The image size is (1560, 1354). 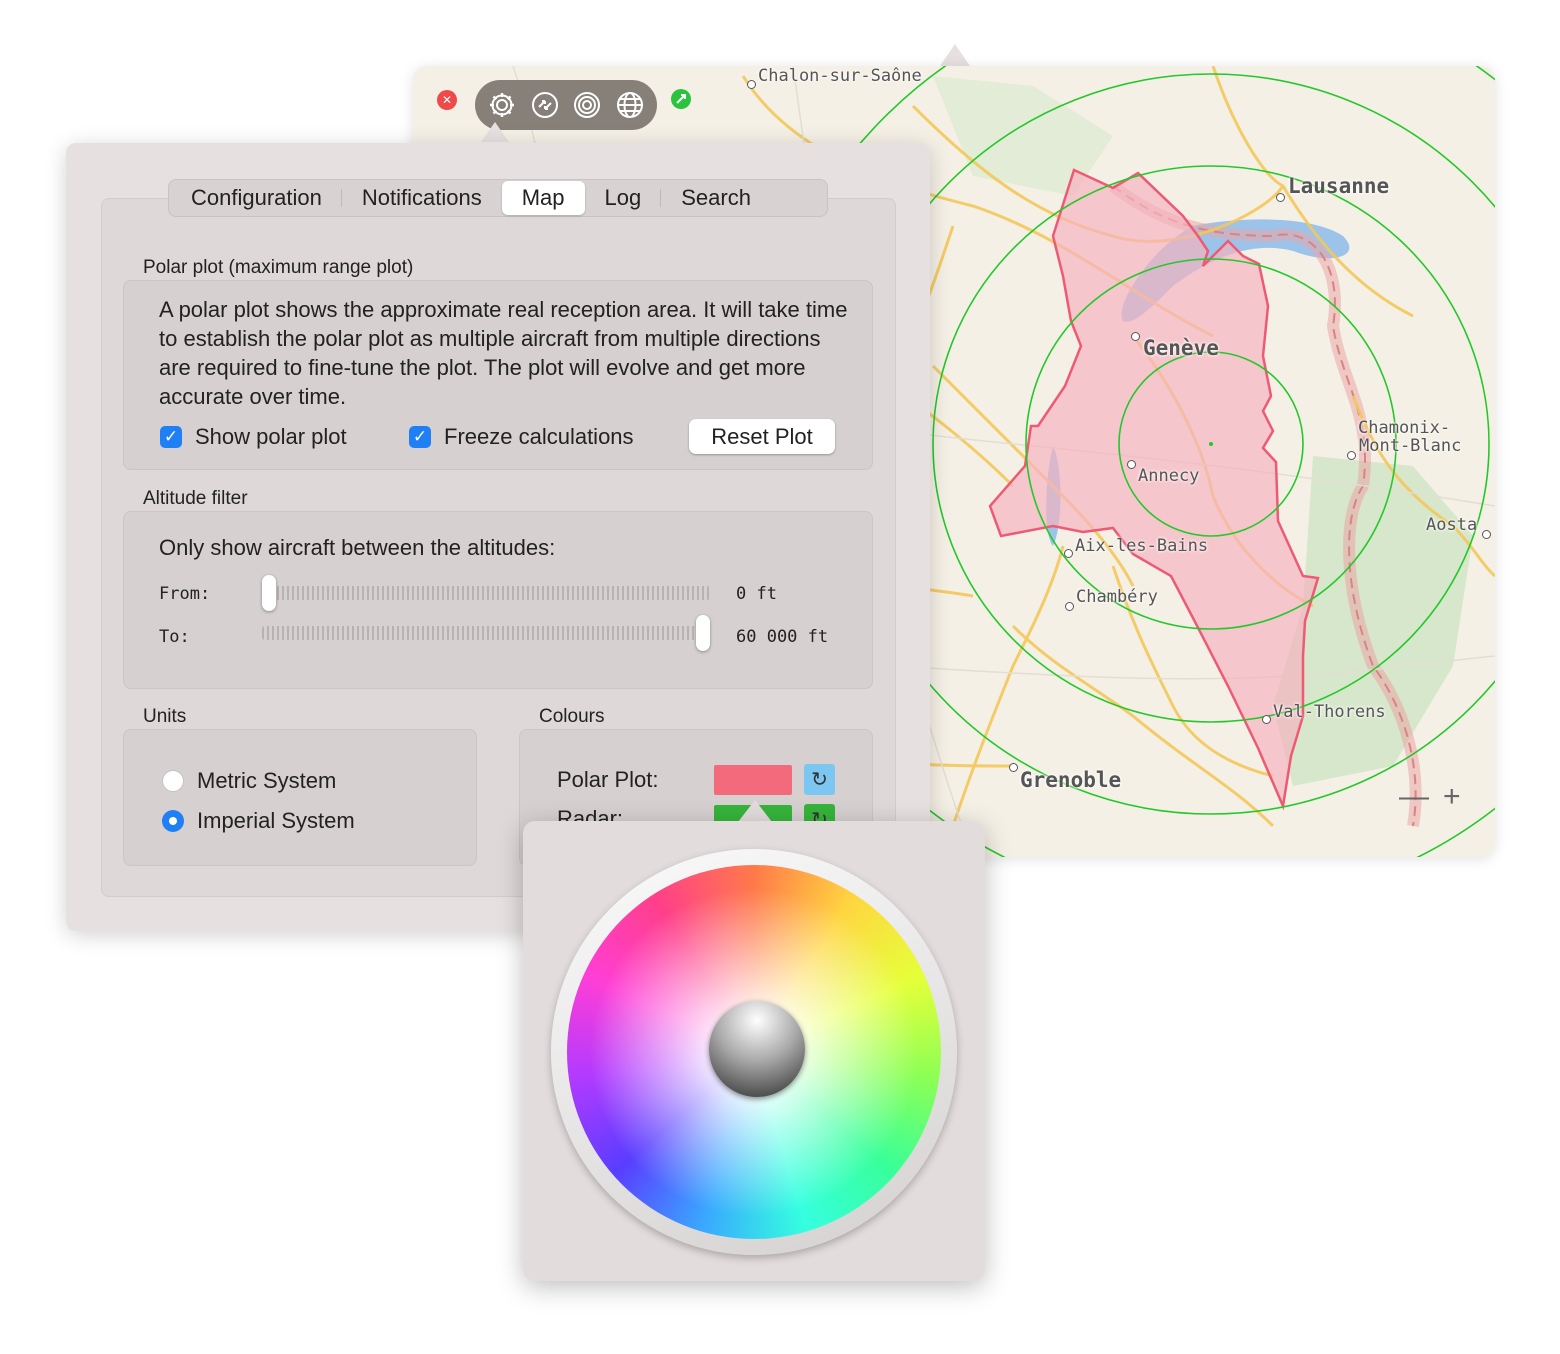 What do you see at coordinates (716, 198) in the screenshot?
I see `tab-search: Search` at bounding box center [716, 198].